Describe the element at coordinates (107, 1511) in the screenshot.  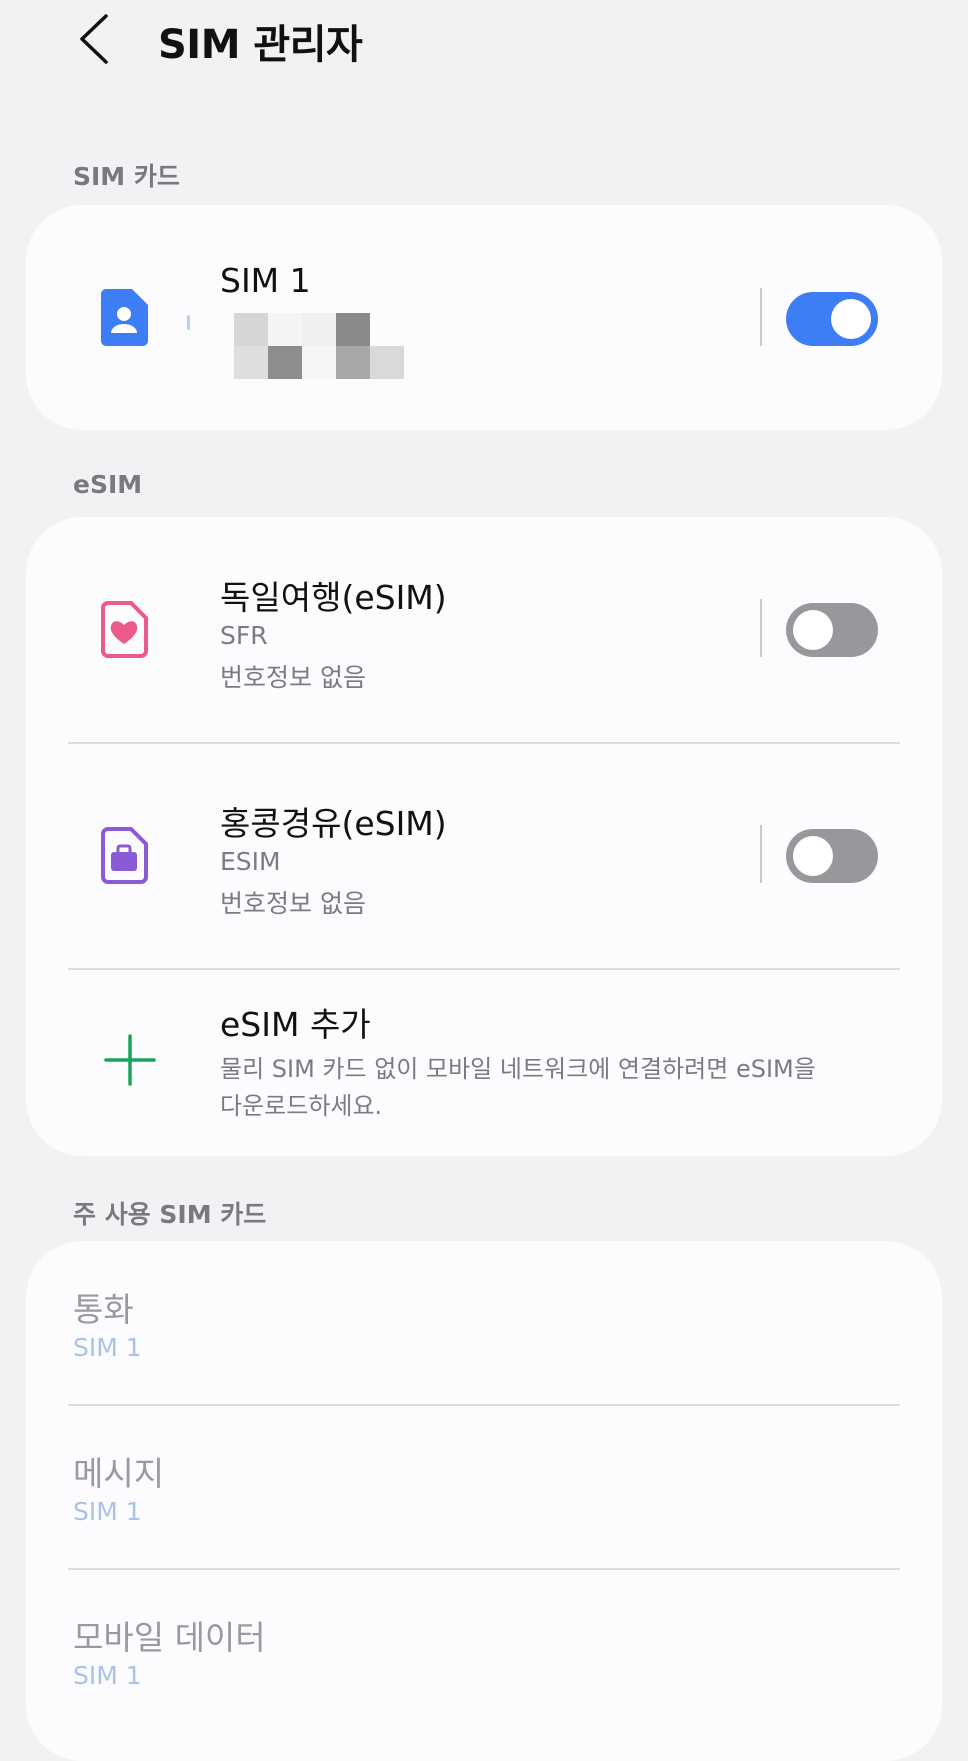
I see `primary-messages-value: SIM 1` at that location.